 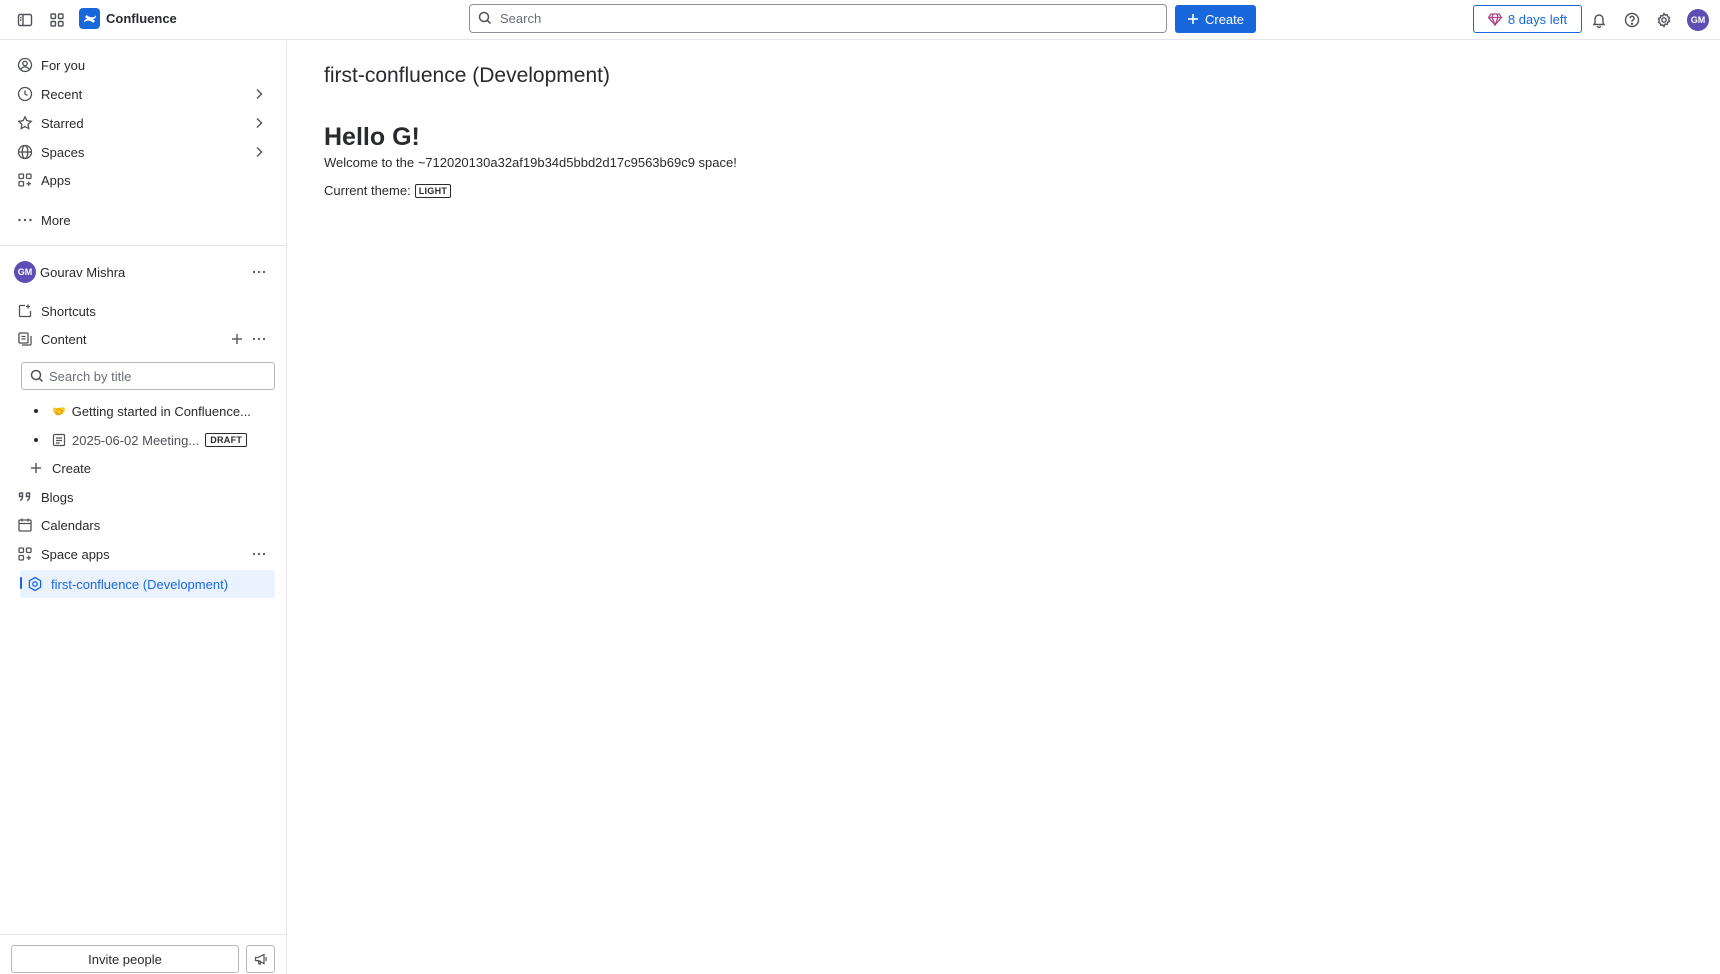 What do you see at coordinates (372, 137) in the screenshot?
I see `app-heading: Hello G!` at bounding box center [372, 137].